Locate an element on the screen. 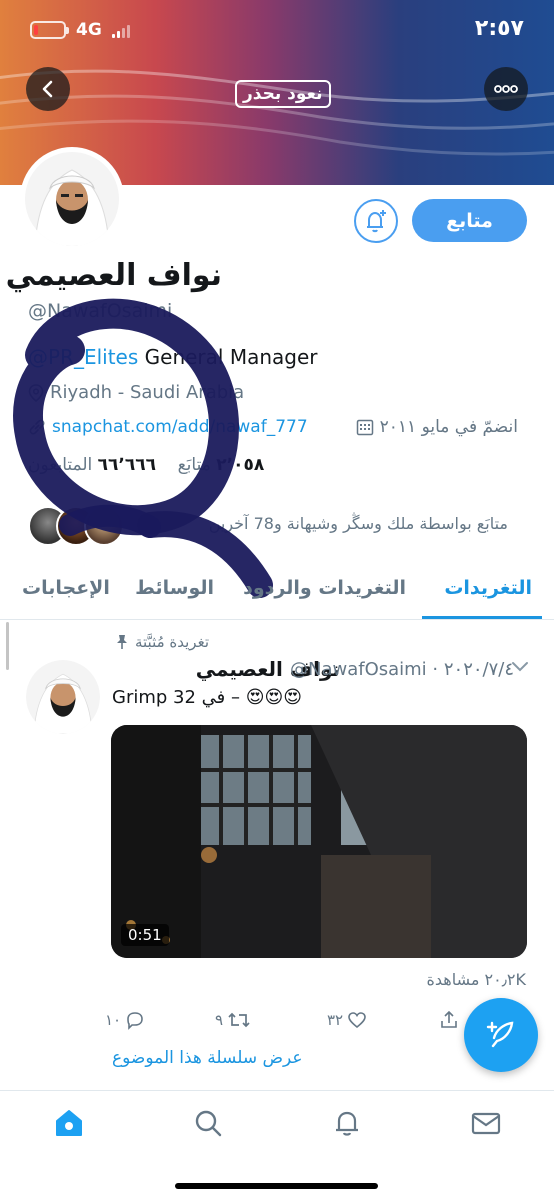 Image resolution: width=554 pixels, height=1200 pixels. profile-avatar is located at coordinates (72, 199).